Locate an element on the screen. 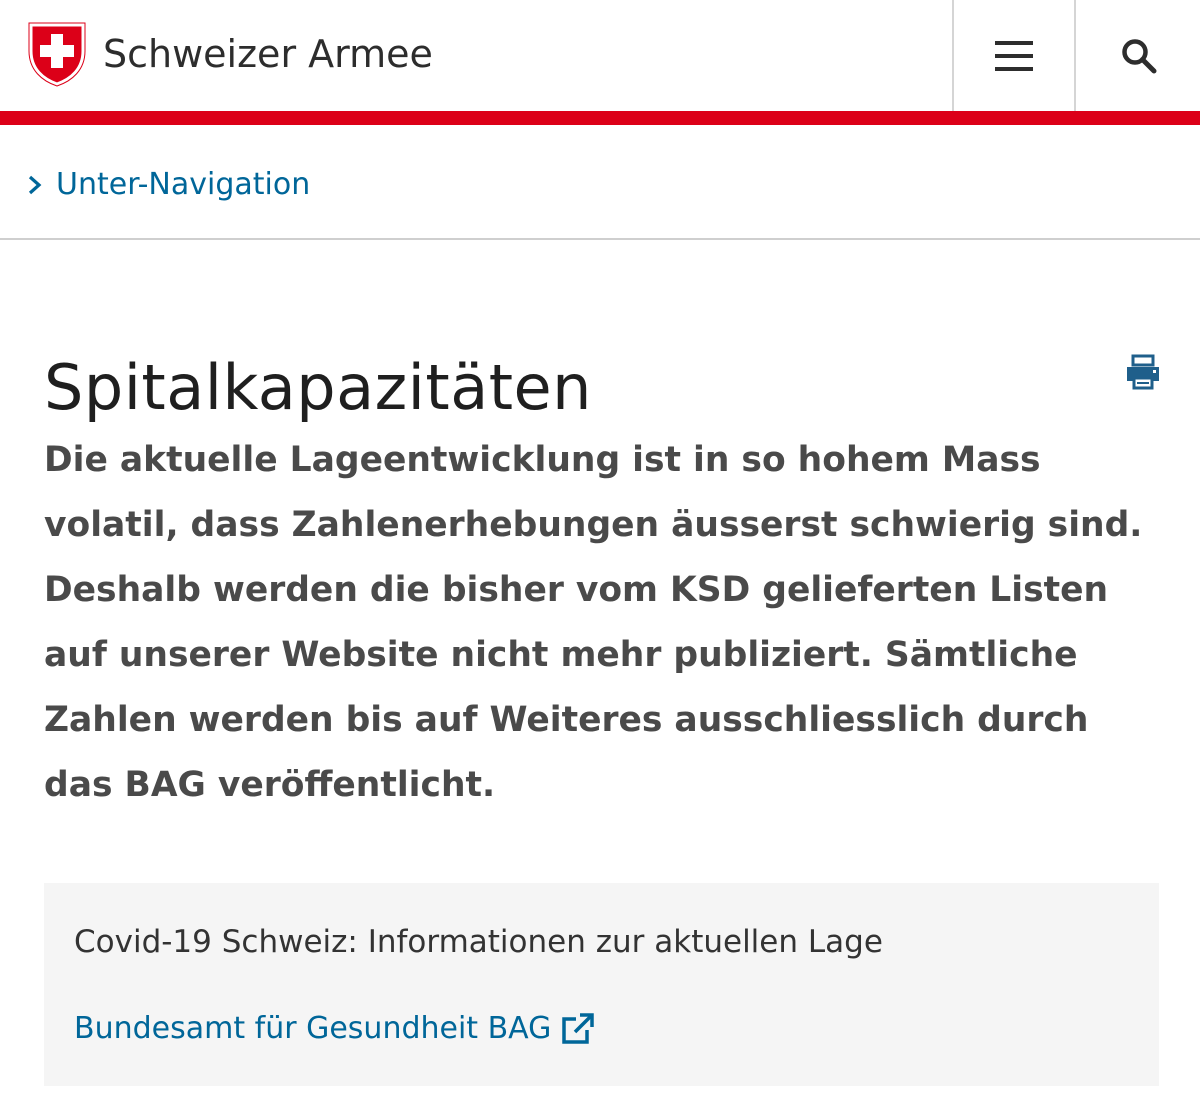  brand-name: Schweizer Armee is located at coordinates (268, 54).